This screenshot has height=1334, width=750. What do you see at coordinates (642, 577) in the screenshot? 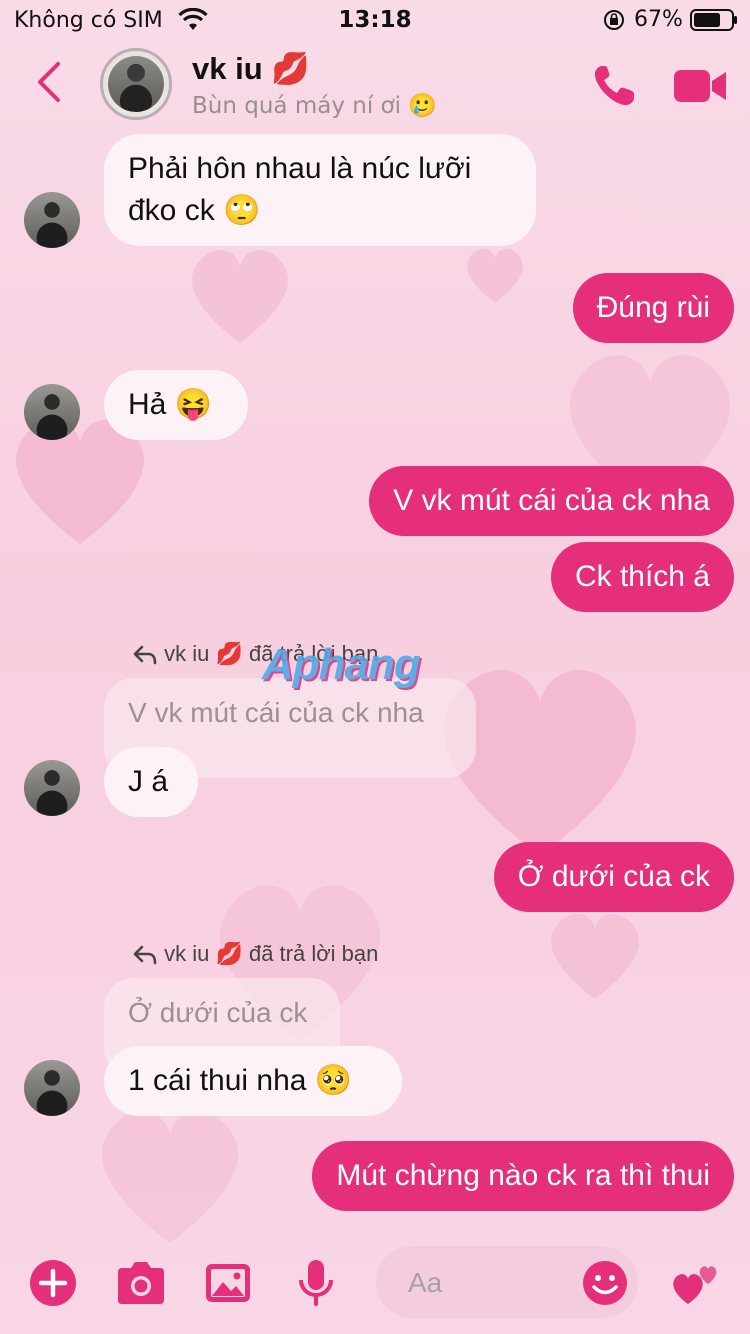
I see `outgoing-message: Ck thích á` at bounding box center [642, 577].